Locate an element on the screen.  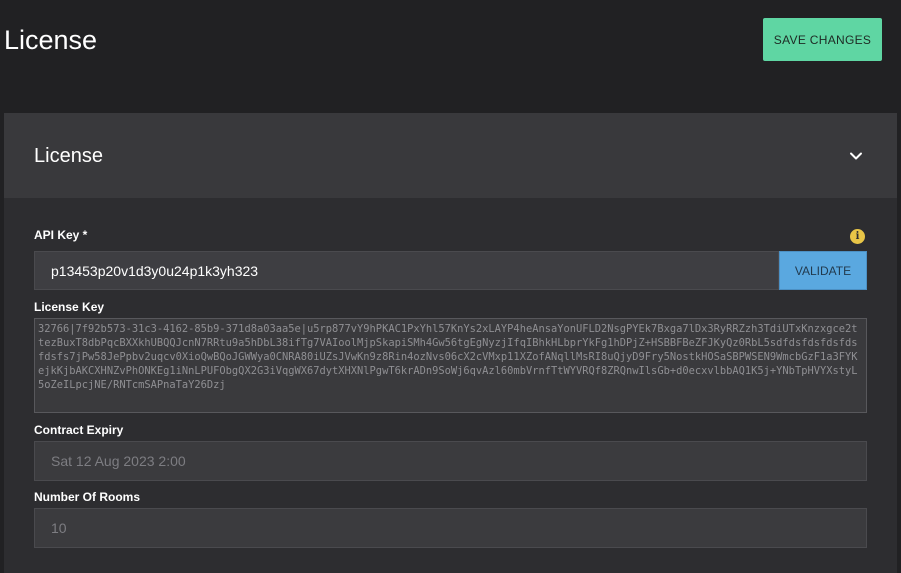
contract-expiry-field: Sat 12 Aug 2023 2:00 is located at coordinates (450, 461).